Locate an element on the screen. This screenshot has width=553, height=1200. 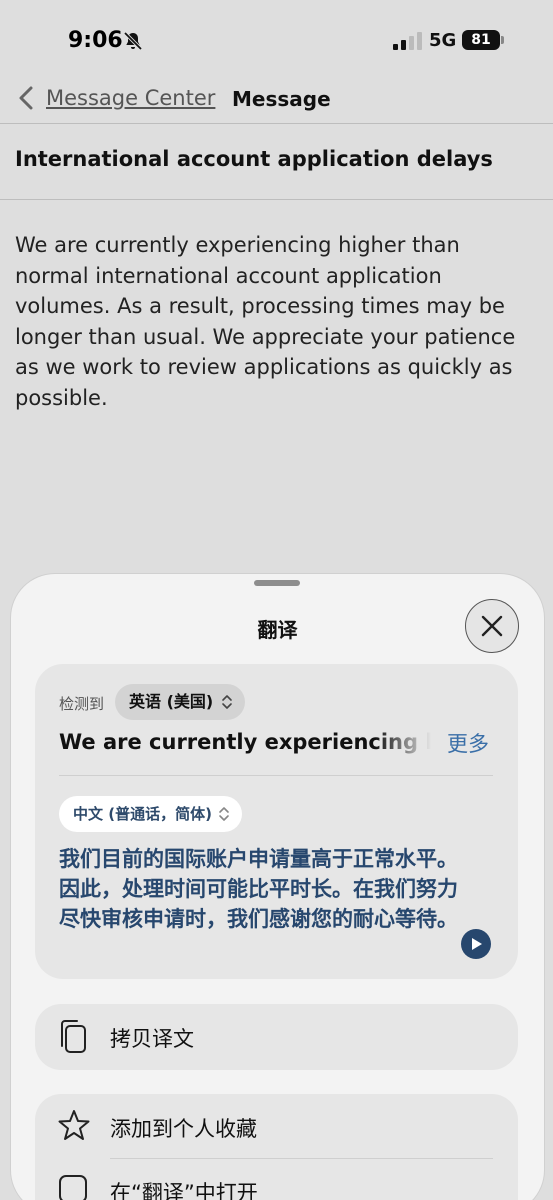
message-subject-bar: International account application delays is located at coordinates (276, 162).